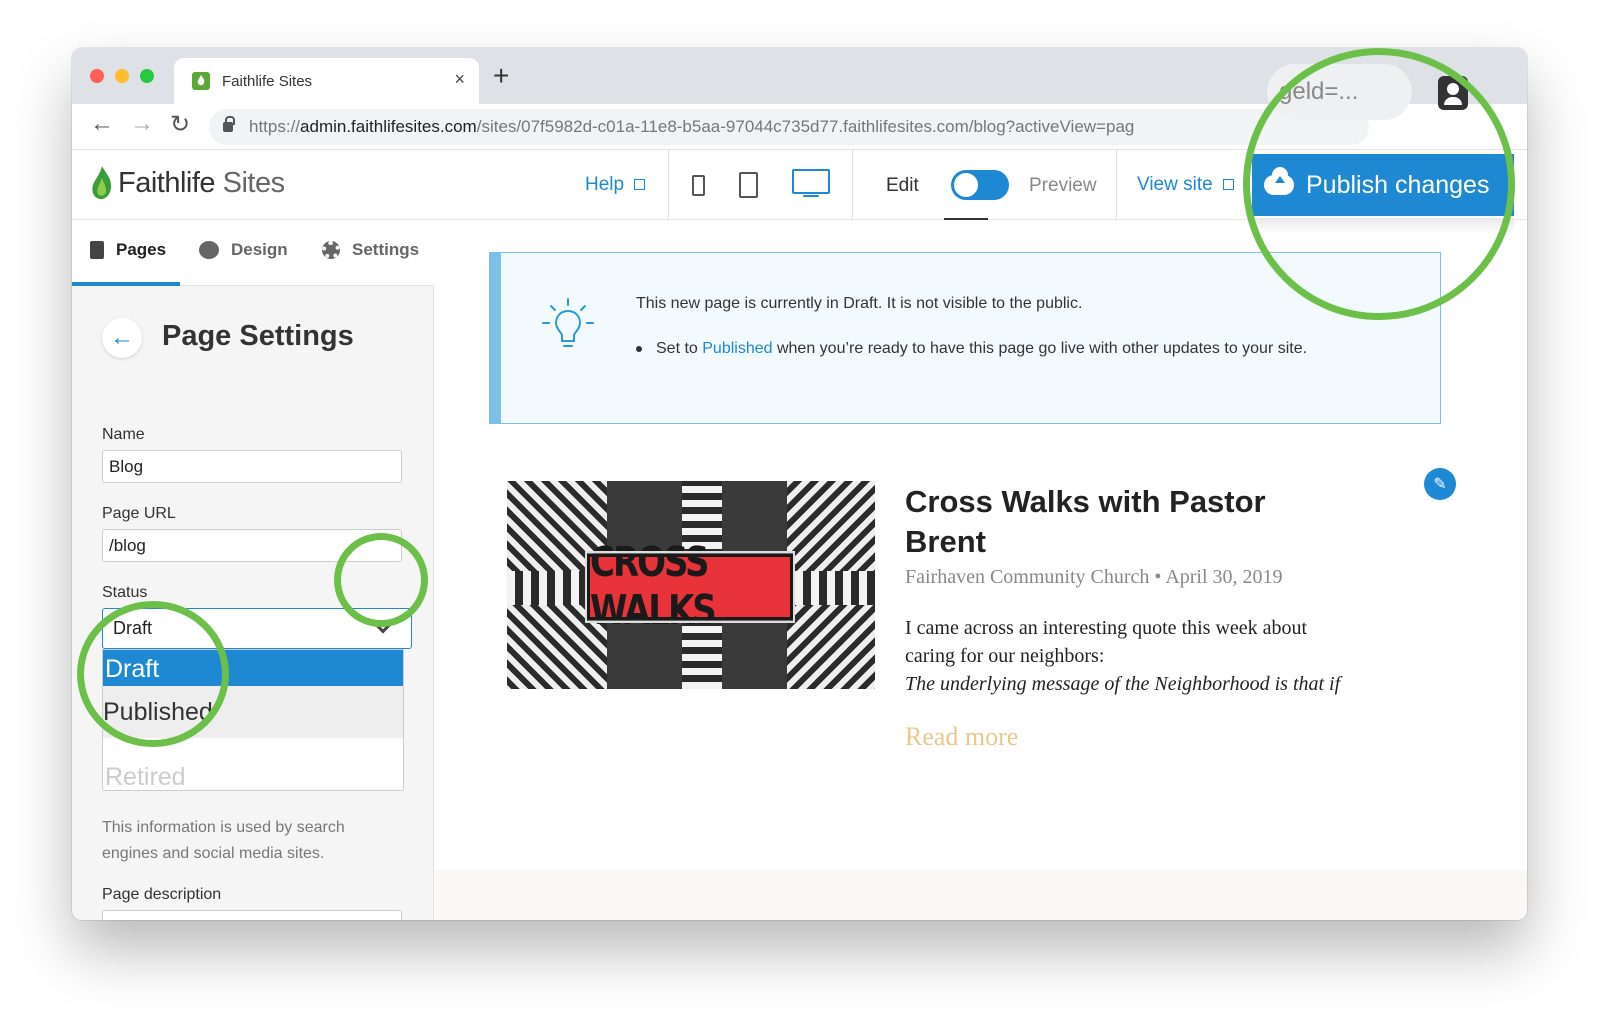  What do you see at coordinates (229, 124) in the screenshot?
I see `lock-icon` at bounding box center [229, 124].